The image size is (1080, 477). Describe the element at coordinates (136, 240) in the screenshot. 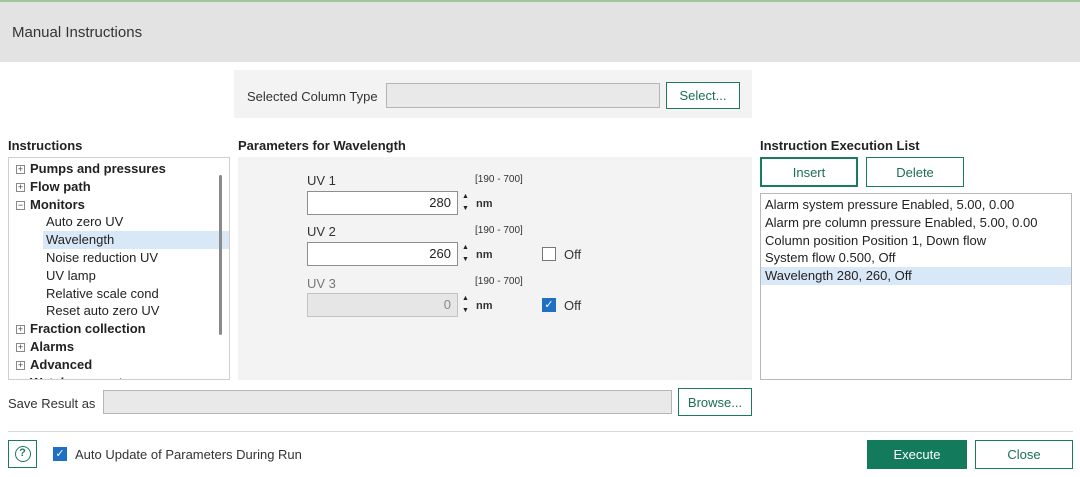

I see `tree-item: Wavelength` at that location.